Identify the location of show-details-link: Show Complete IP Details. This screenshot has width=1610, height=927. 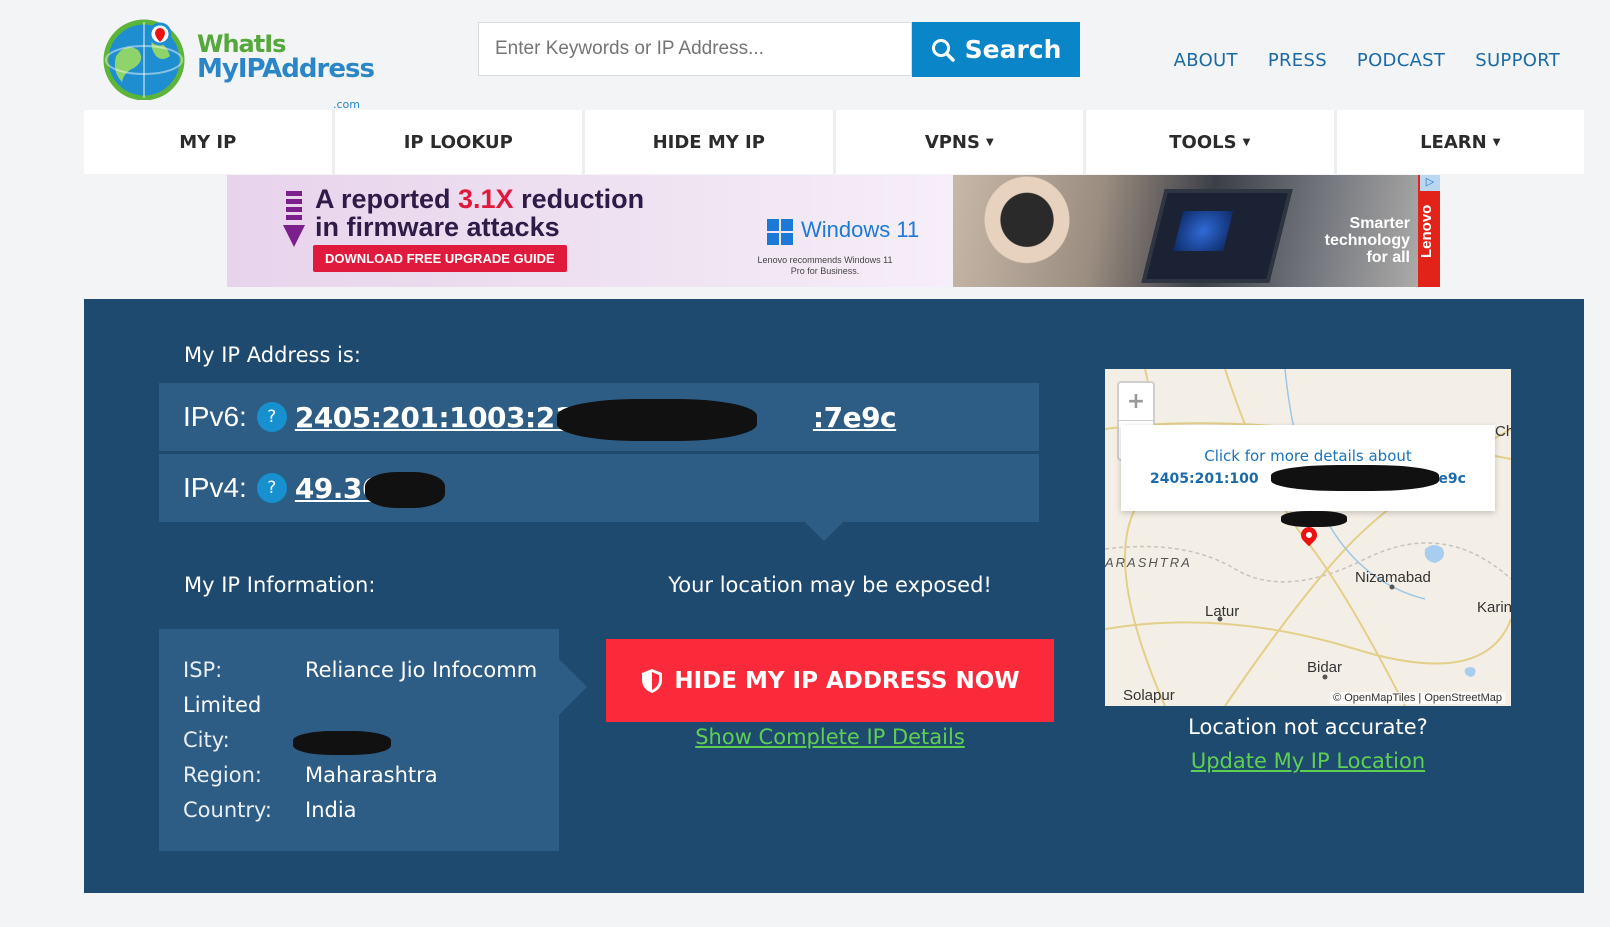
(830, 737).